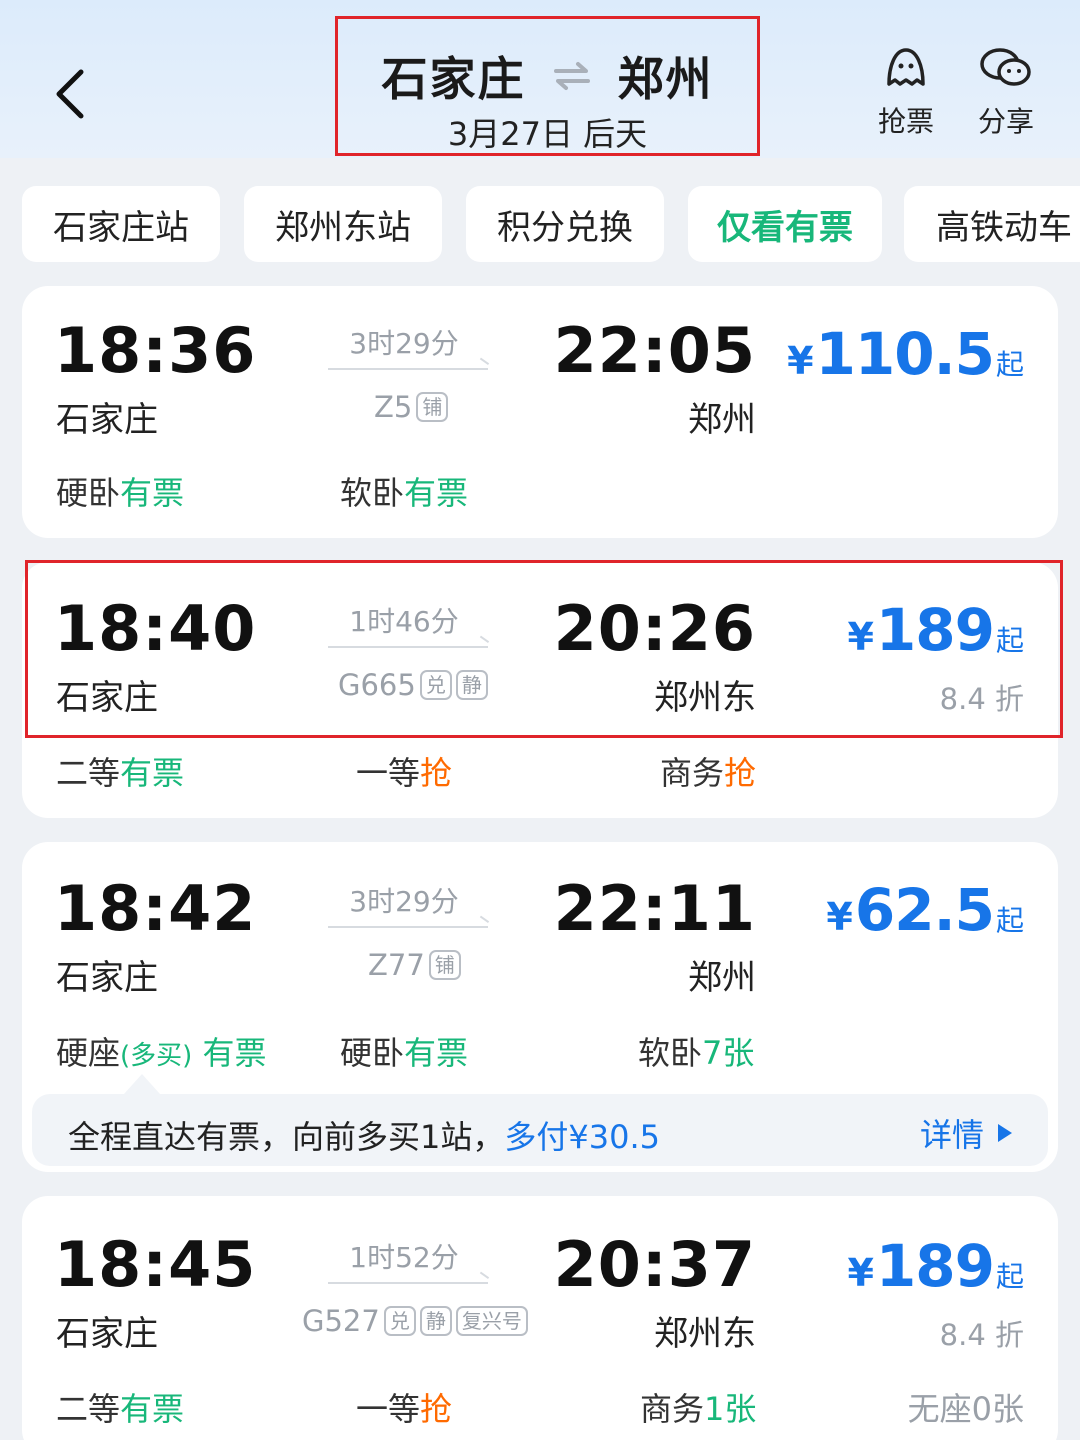 Image resolution: width=1080 pixels, height=1440 pixels. I want to click on share-button: 分享, so click(1006, 92).